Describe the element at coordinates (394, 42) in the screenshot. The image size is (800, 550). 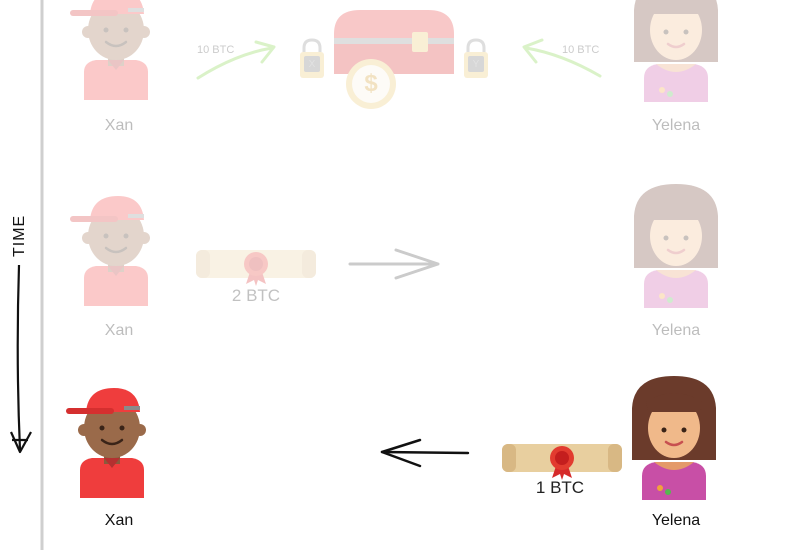
I see `treasure-chest-icon` at that location.